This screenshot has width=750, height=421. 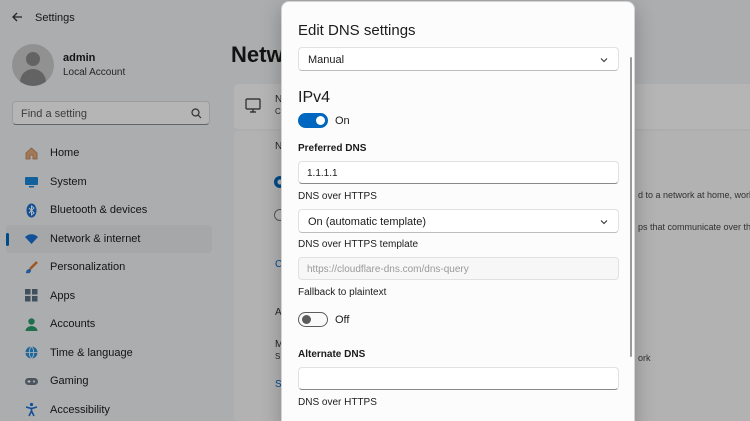 I want to click on doh-dropdown: On (automatic template), so click(x=458, y=221).